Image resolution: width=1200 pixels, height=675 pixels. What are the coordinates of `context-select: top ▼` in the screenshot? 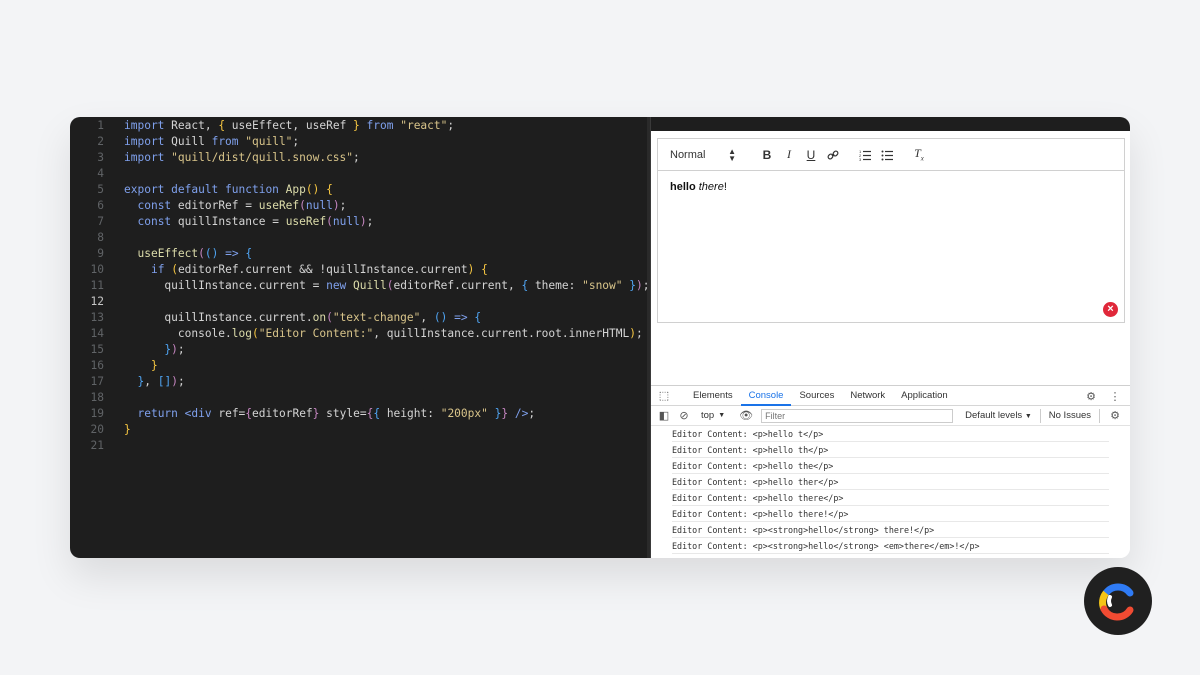 It's located at (713, 415).